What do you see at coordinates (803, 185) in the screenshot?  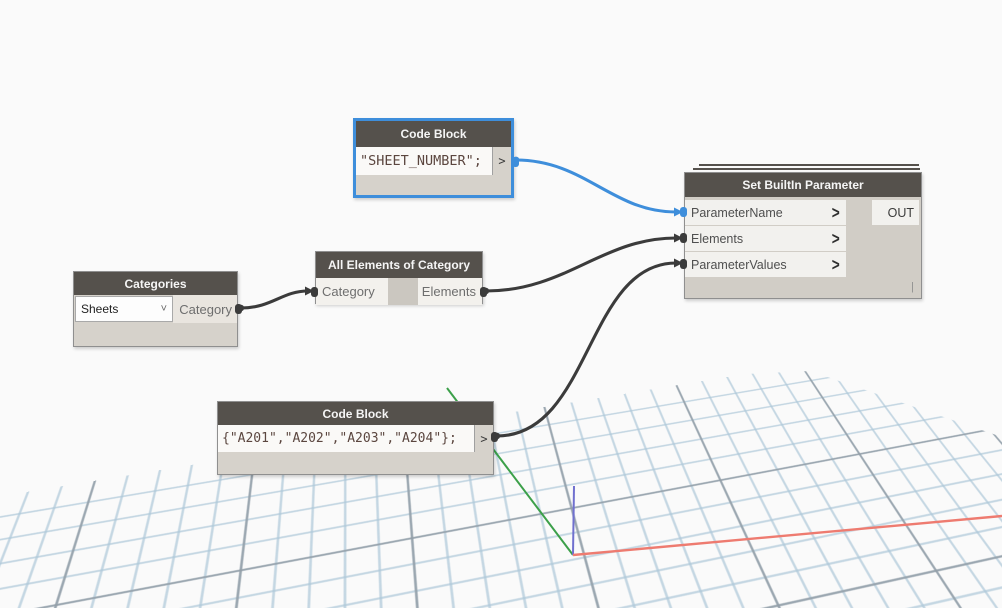 I see `node-header: Set BuiltIn Parameter` at bounding box center [803, 185].